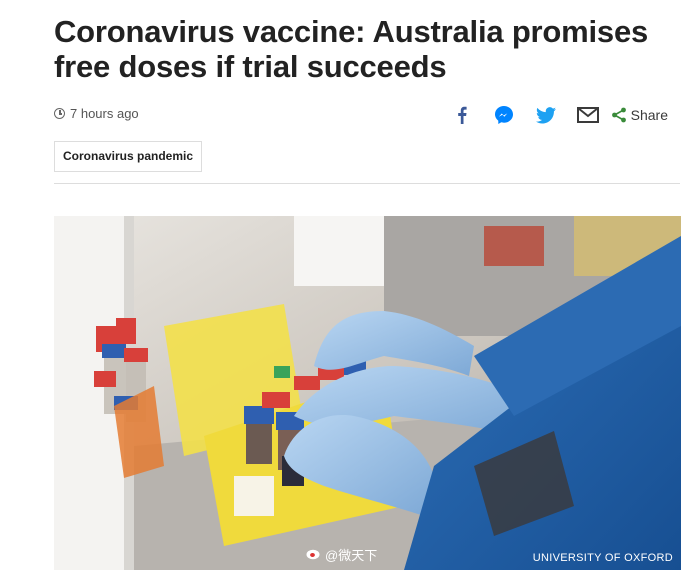 This screenshot has width=690, height=574. I want to click on weibo-icon, so click(314, 554).